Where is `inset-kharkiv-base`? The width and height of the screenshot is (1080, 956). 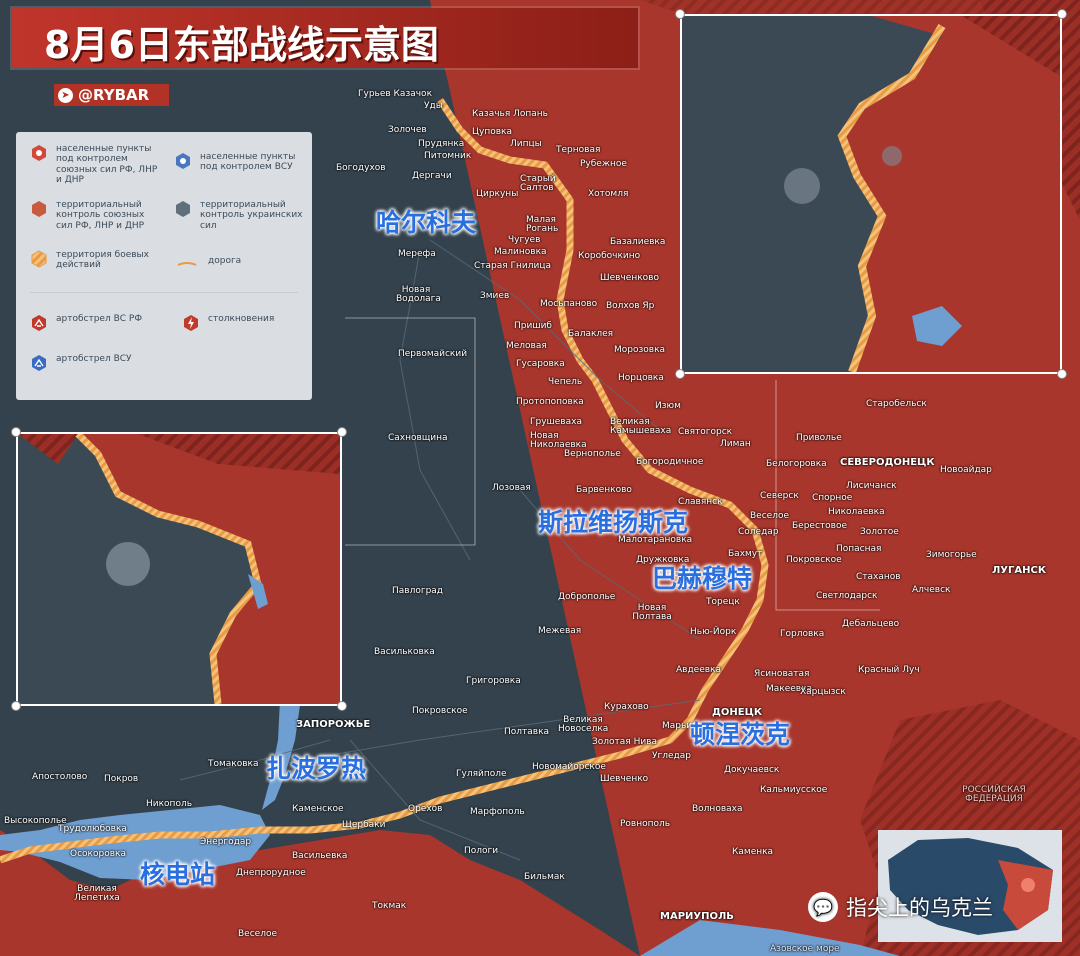
inset-kharkiv-base is located at coordinates (179, 569).